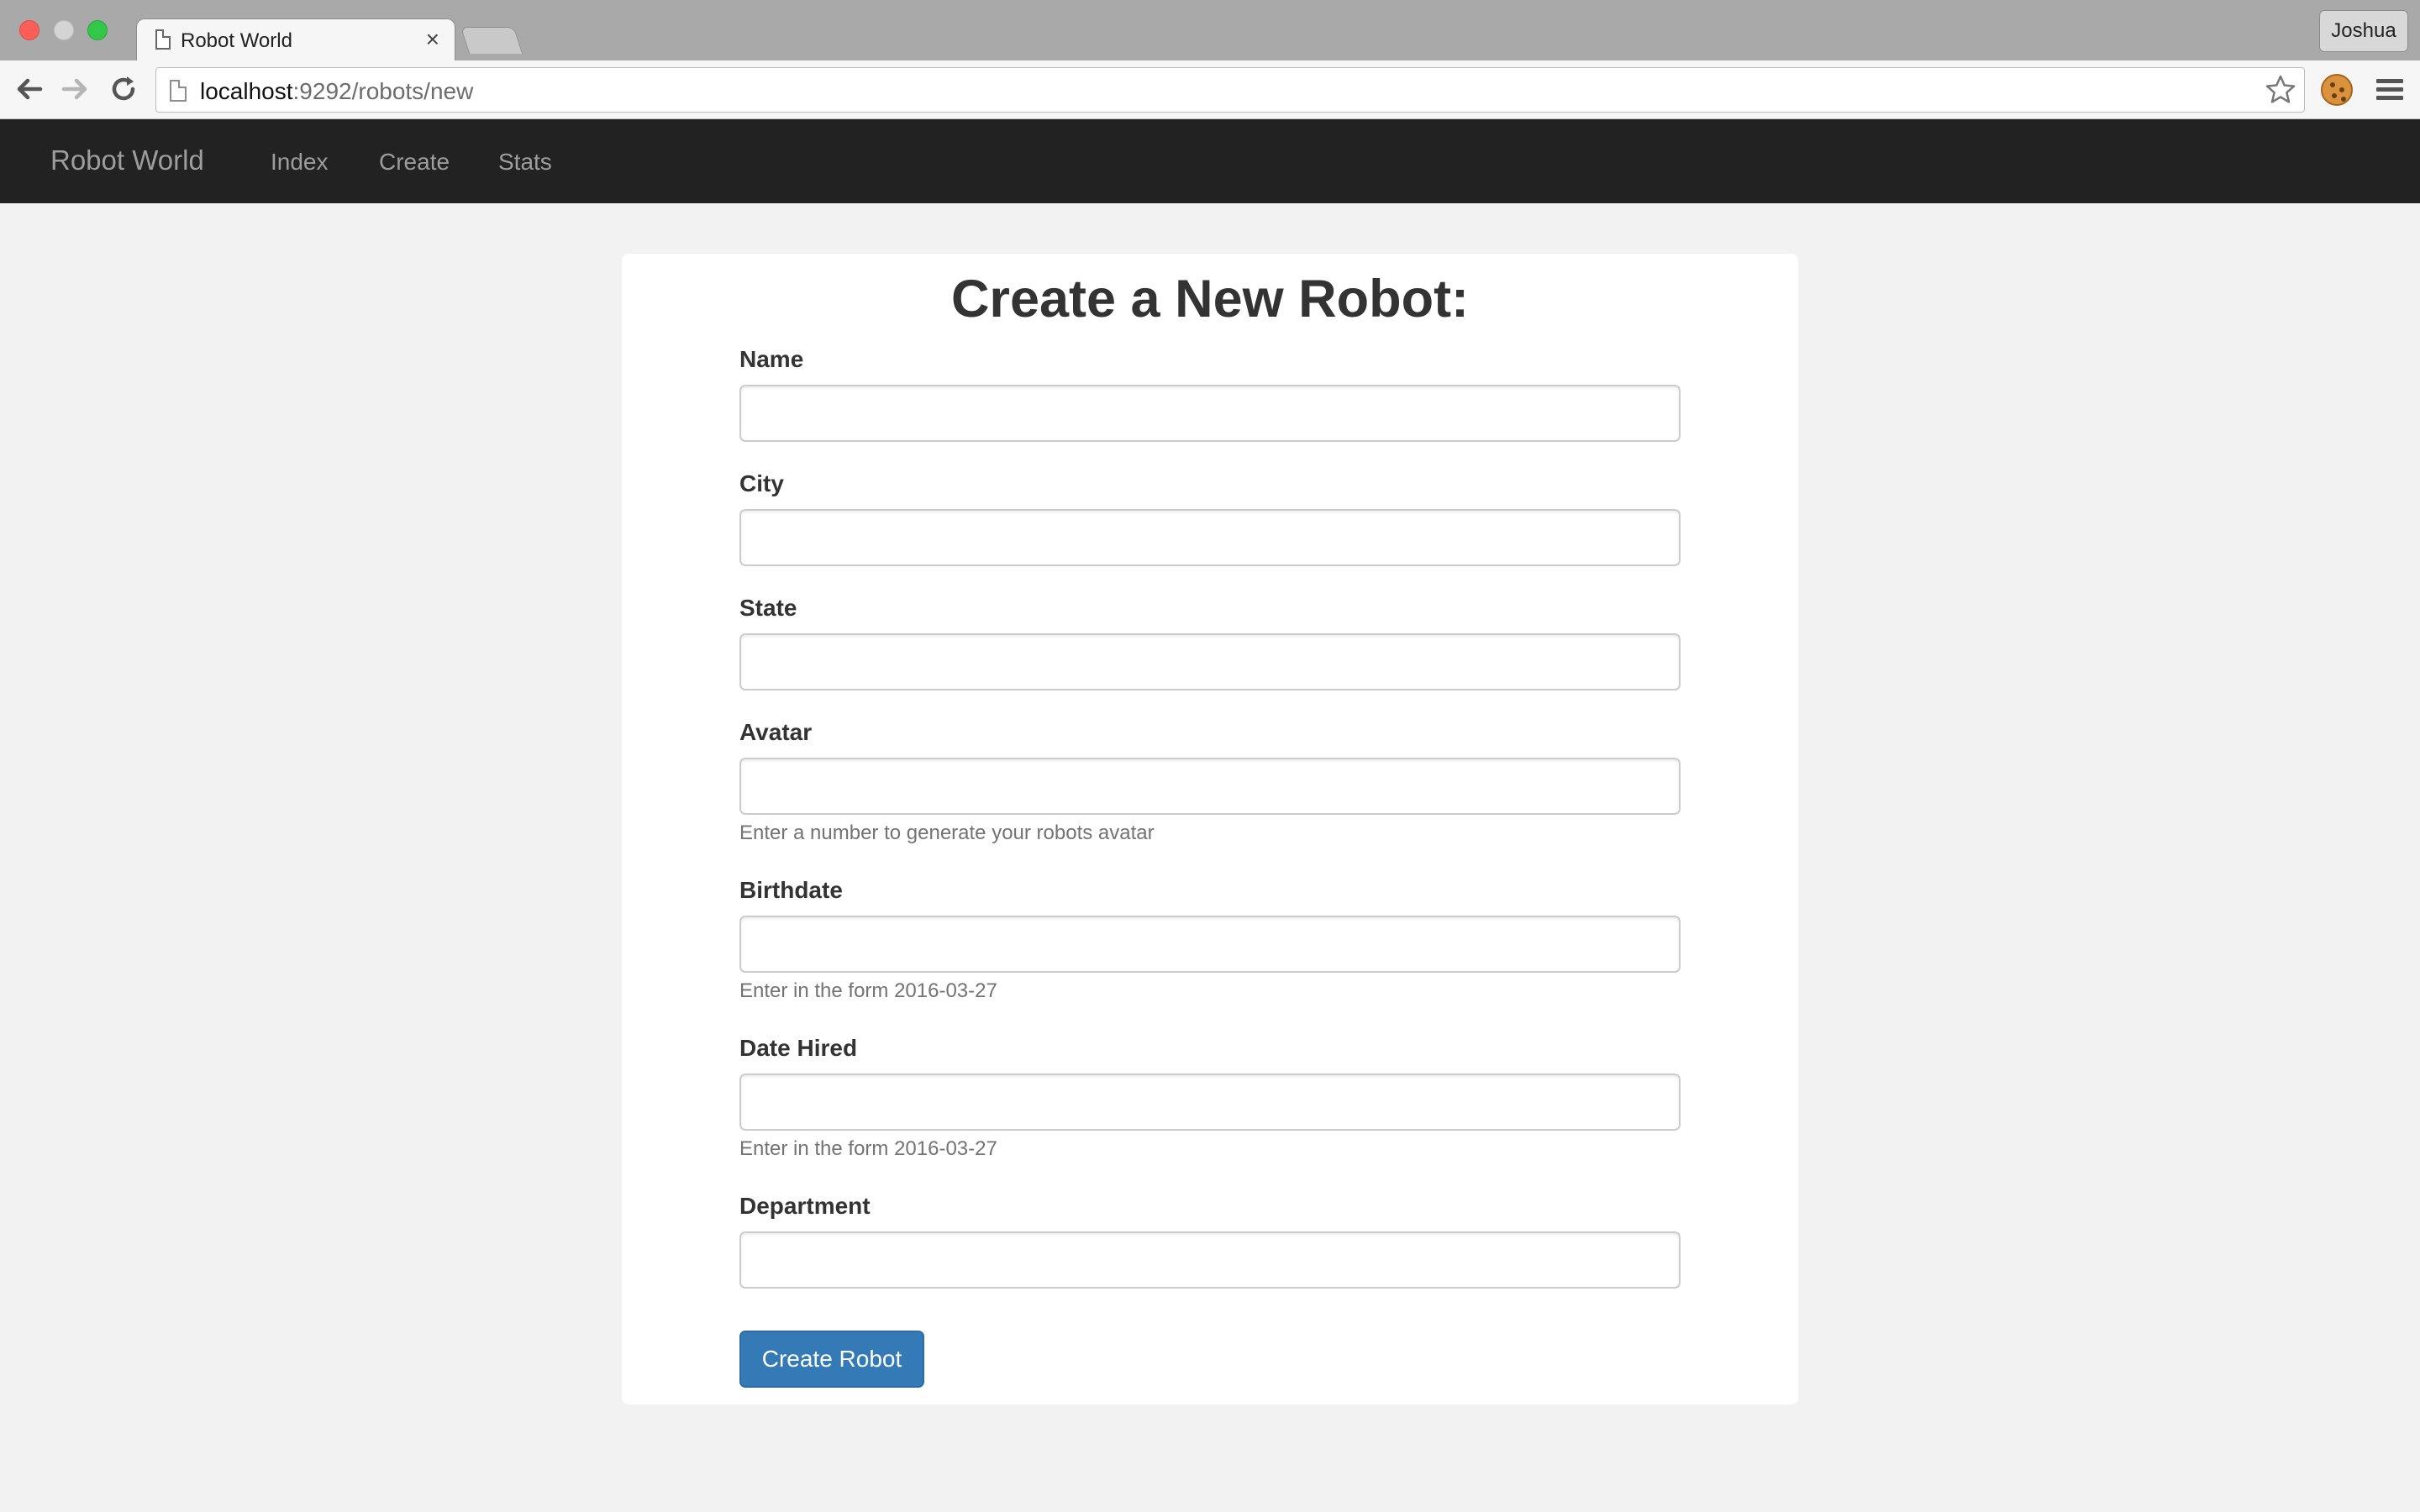 This screenshot has height=1512, width=2420. I want to click on page-title: Create a New Robot:, so click(1210, 299).